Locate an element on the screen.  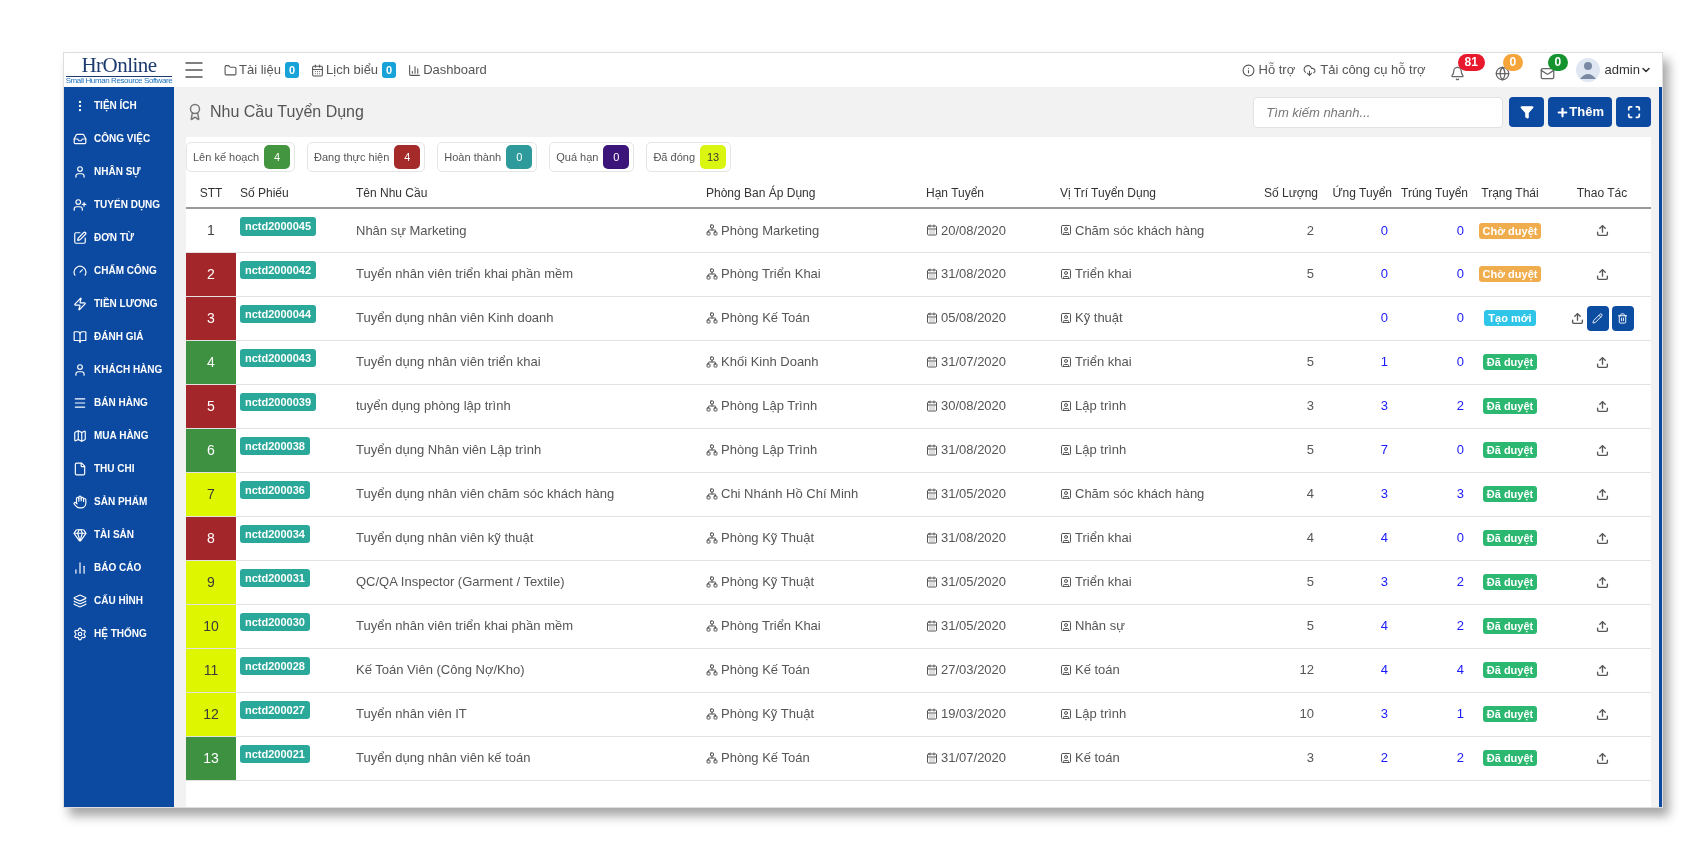
layers-icon is located at coordinates (80, 600).